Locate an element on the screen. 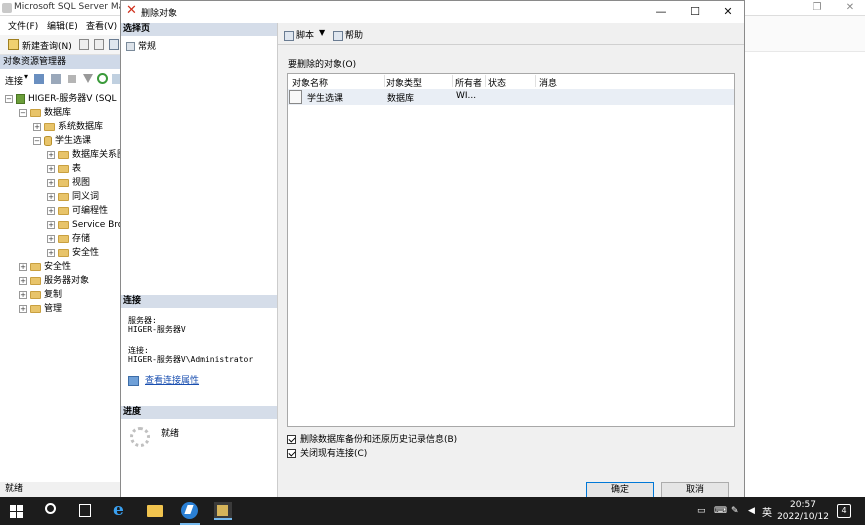  tree-node-management: + 管理 is located at coordinates (40, 309).